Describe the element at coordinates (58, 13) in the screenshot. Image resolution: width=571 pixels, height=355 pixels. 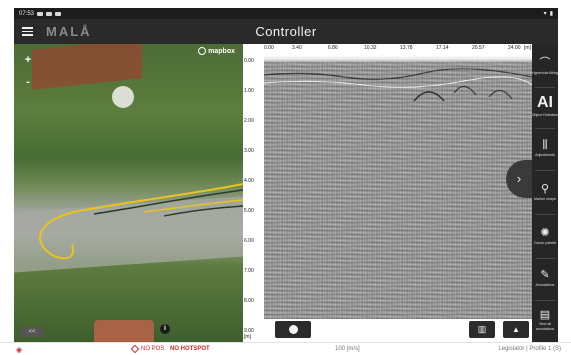
I see `notification-icon` at that location.